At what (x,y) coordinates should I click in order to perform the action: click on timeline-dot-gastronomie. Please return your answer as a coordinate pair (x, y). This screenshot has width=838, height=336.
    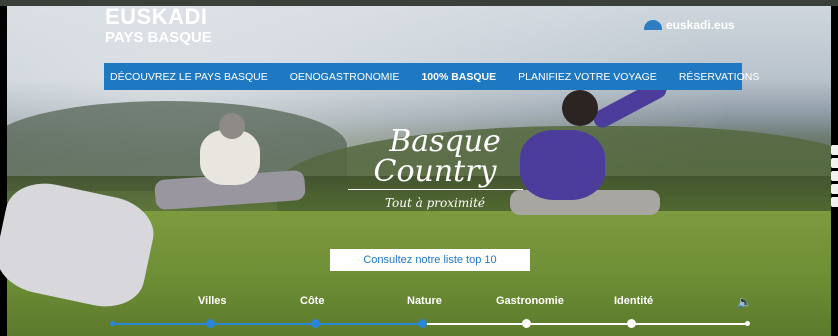
    Looking at the image, I should click on (526, 323).